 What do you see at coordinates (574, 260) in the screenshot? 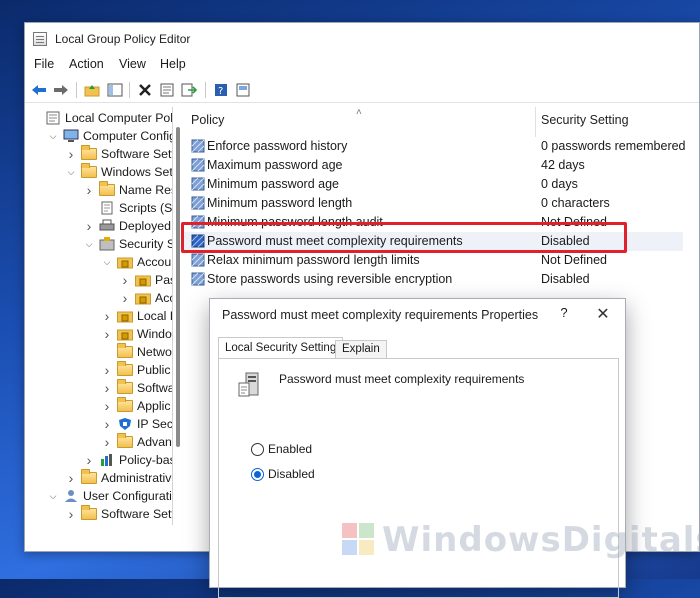
I see `policy-setting-value: Not Defined` at bounding box center [574, 260].